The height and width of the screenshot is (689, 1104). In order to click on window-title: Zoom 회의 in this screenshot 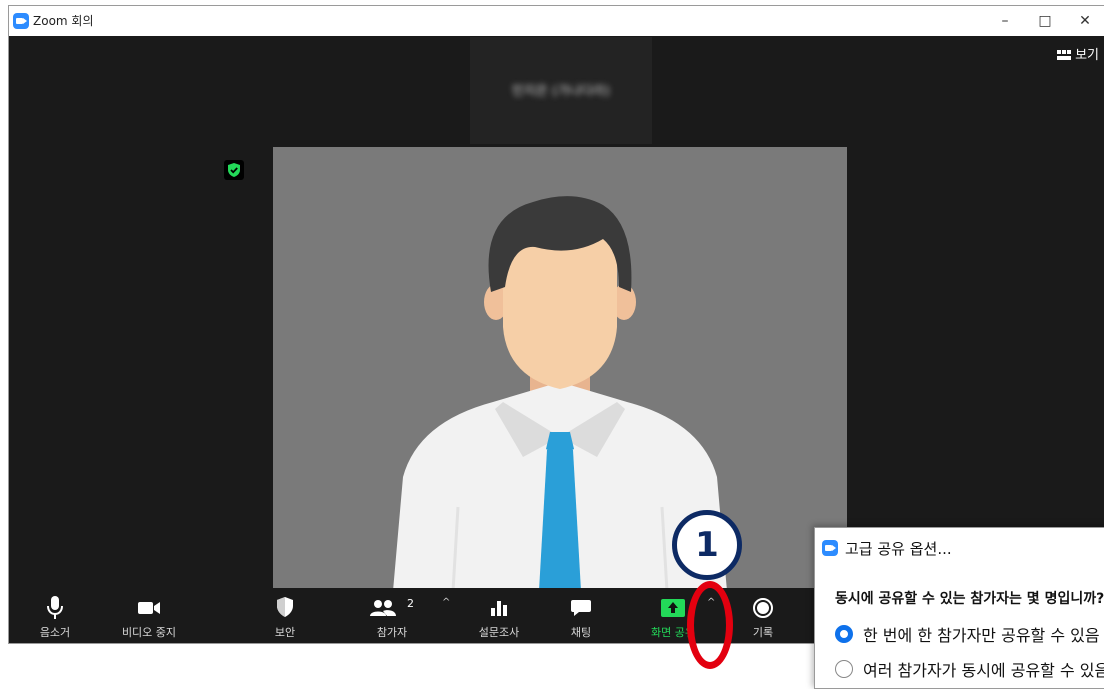, I will do `click(63, 21)`.